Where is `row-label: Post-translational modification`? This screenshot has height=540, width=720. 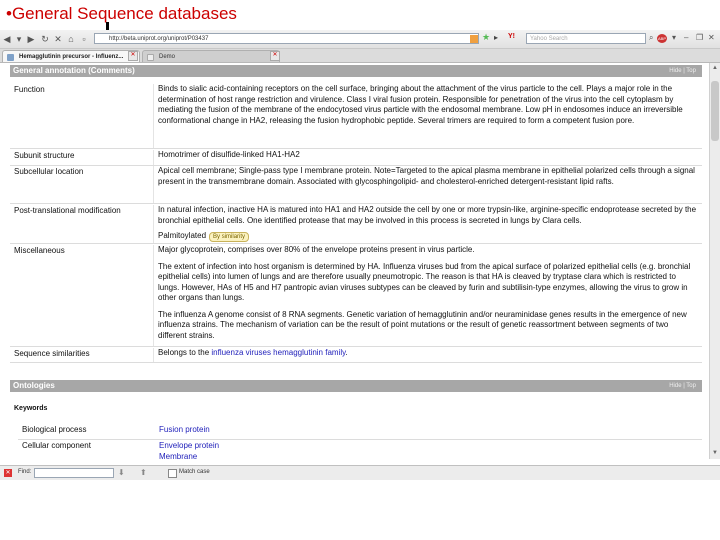
row-label: Post-translational modification is located at coordinates (67, 210).